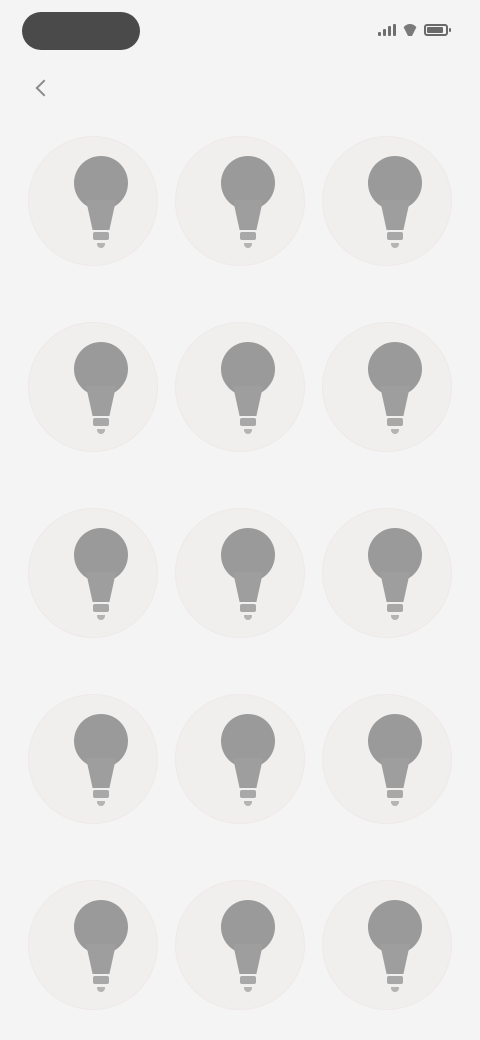 This screenshot has height=1040, width=480. I want to click on status-icons, so click(411, 30).